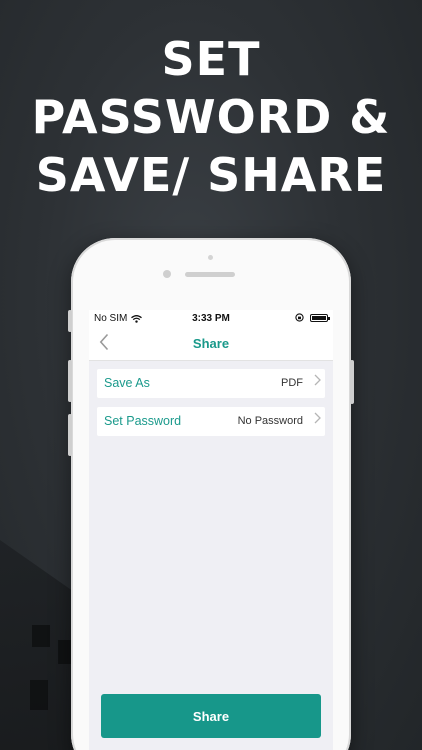 Image resolution: width=422 pixels, height=750 pixels. What do you see at coordinates (211, 175) in the screenshot?
I see `headline-line: SAVE/ SHARE` at bounding box center [211, 175].